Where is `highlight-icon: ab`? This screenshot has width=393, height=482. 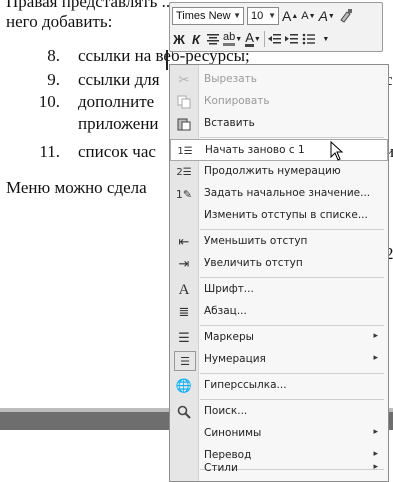
highlight-icon: ab is located at coordinates (229, 39).